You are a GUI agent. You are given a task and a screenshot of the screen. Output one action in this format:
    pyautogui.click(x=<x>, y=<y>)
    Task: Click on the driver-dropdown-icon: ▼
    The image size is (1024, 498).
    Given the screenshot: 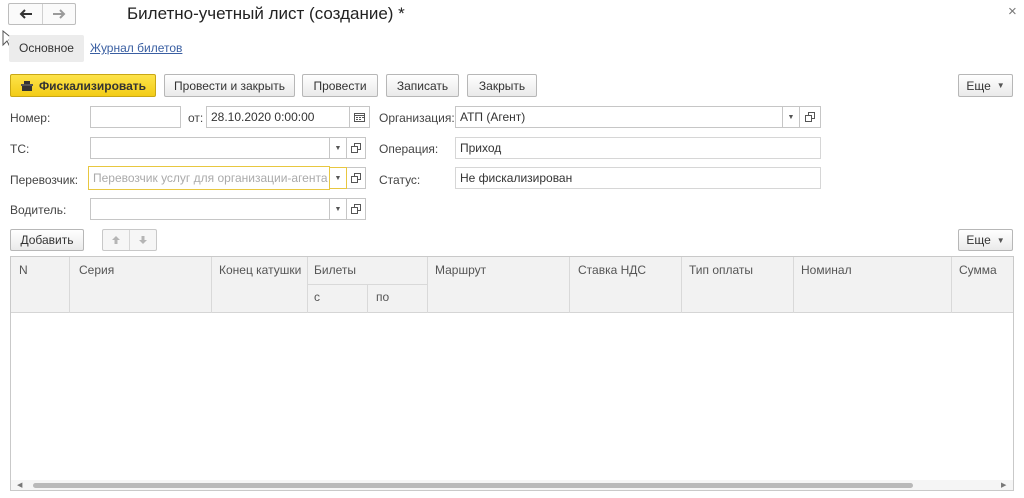 What is the action you would take?
    pyautogui.click(x=338, y=209)
    